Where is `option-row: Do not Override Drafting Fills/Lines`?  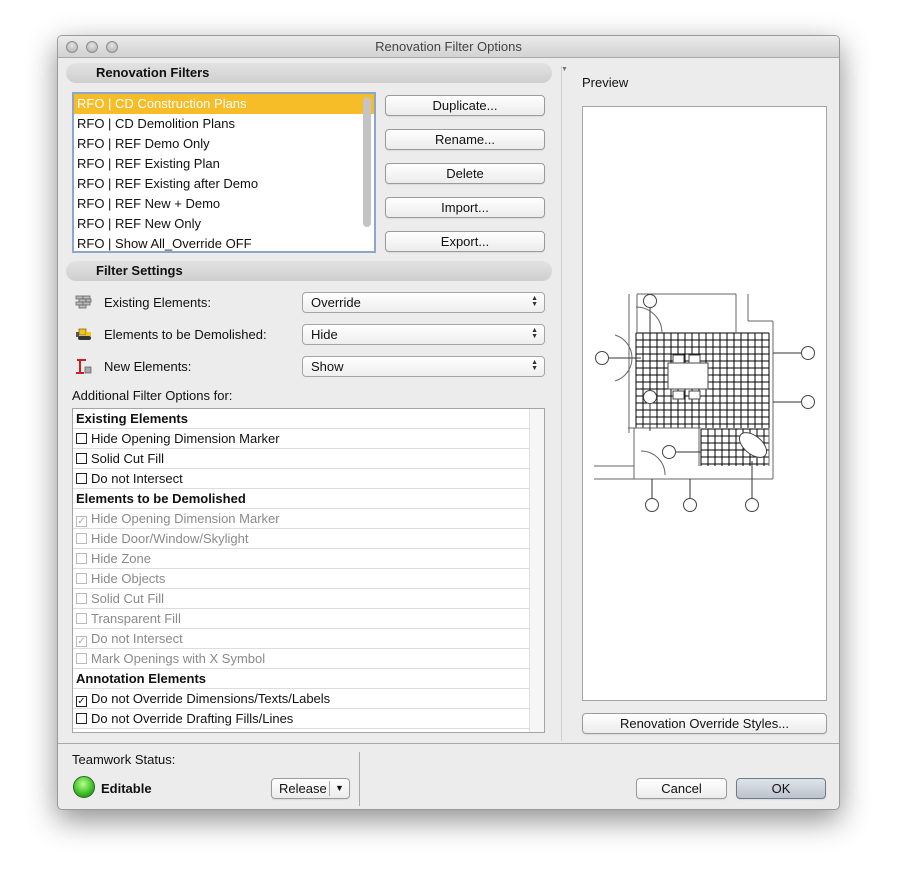 option-row: Do not Override Drafting Fills/Lines is located at coordinates (301, 719).